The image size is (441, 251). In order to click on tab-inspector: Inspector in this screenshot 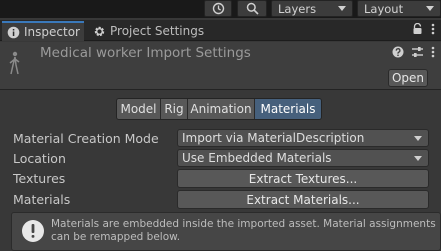, I will do `click(43, 31)`.